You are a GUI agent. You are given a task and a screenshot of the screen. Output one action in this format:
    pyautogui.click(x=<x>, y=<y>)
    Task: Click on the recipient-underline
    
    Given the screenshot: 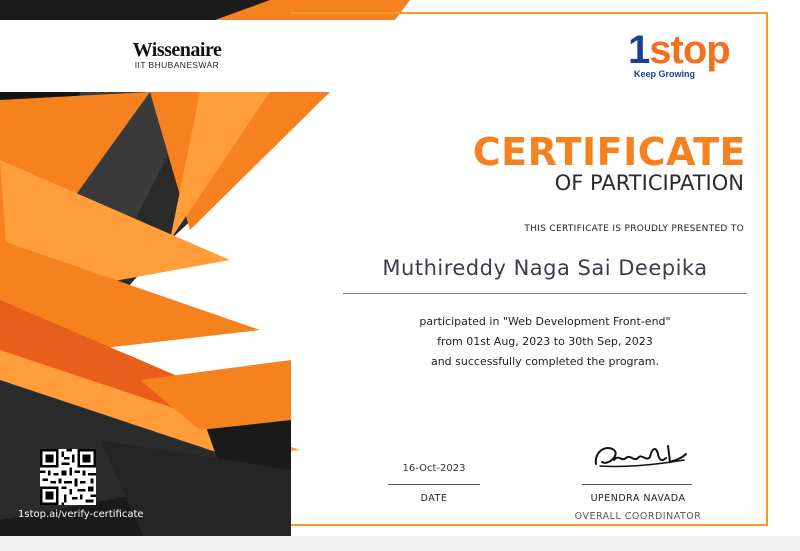 What is the action you would take?
    pyautogui.click(x=545, y=293)
    